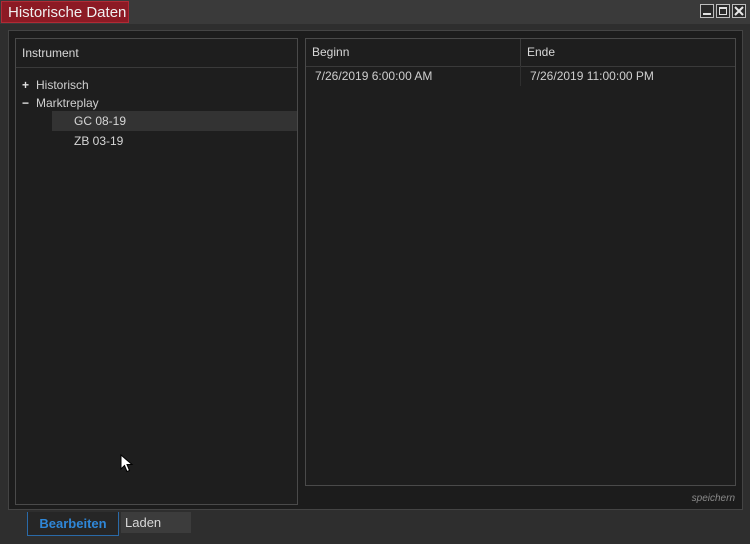 Image resolution: width=750 pixels, height=544 pixels. What do you see at coordinates (628, 52) in the screenshot?
I see `column-header-ende: Ende` at bounding box center [628, 52].